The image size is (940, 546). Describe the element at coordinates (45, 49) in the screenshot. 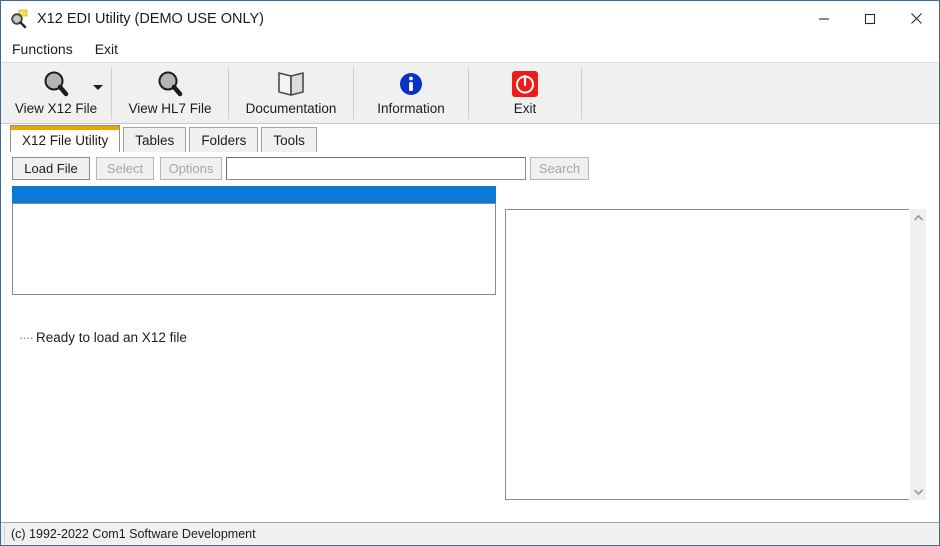

I see `menu-item-functions: Functions` at that location.